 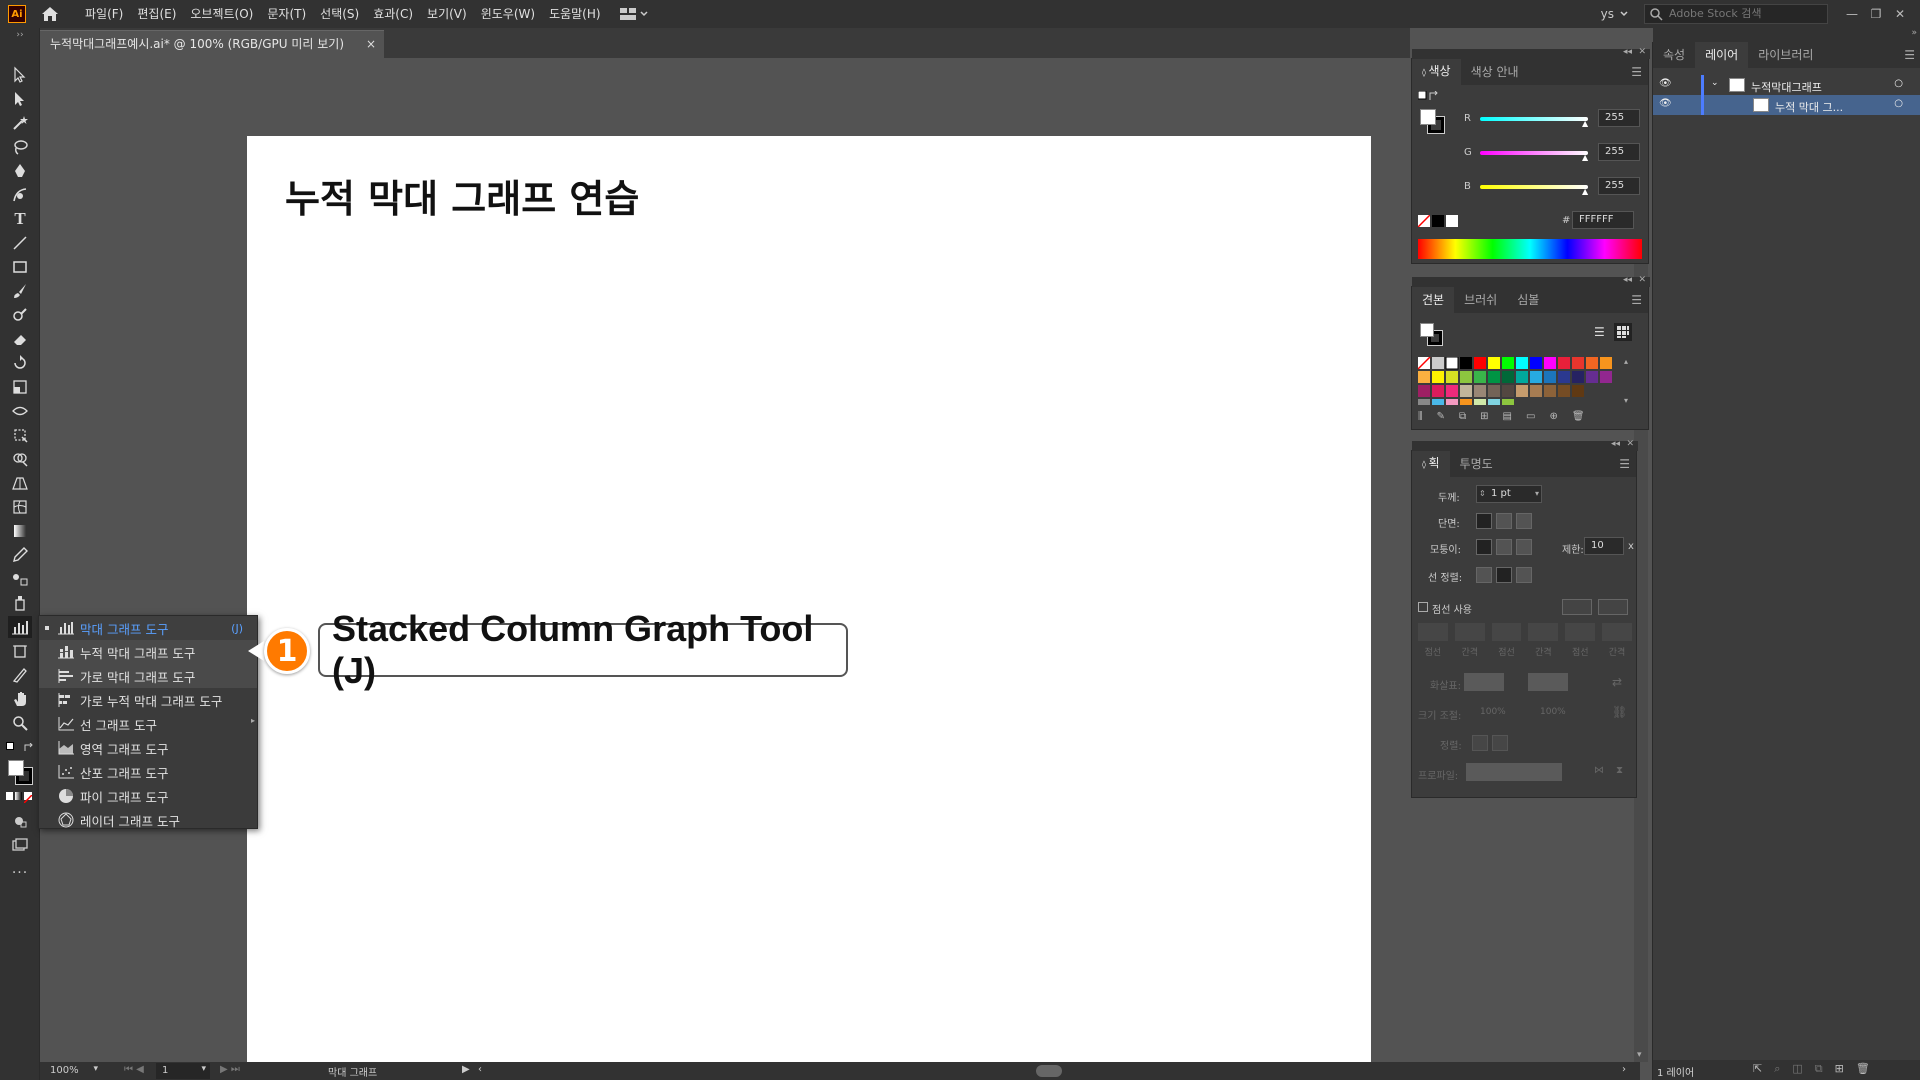 I want to click on chevron-down-icon: ▾, so click(x=1537, y=494).